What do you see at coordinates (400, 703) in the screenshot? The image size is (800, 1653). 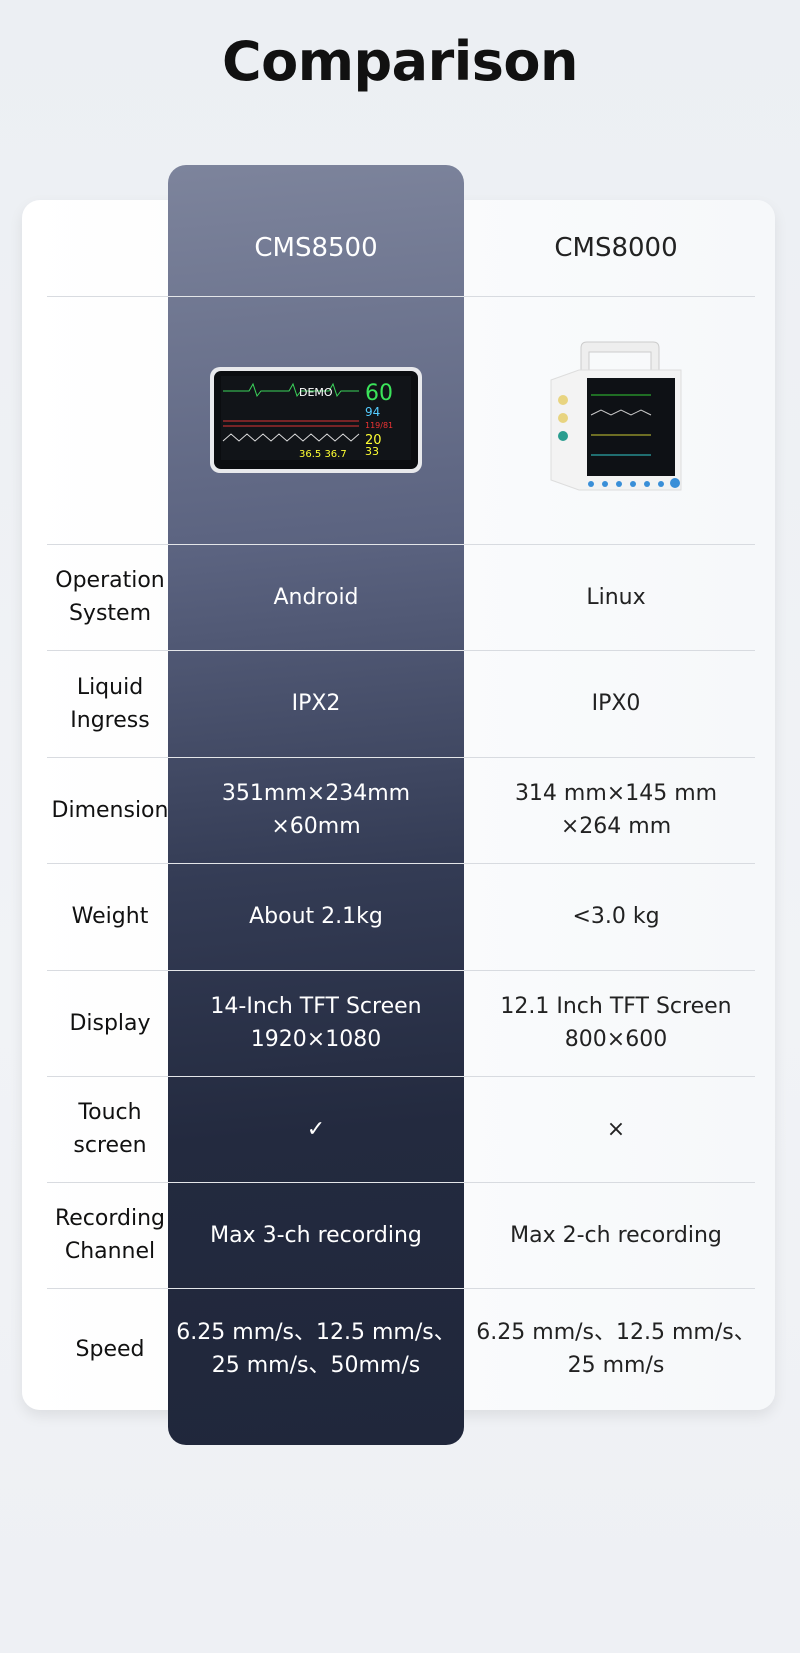 I see `table-row: Liquid Ingress IPX2 IPX0` at bounding box center [400, 703].